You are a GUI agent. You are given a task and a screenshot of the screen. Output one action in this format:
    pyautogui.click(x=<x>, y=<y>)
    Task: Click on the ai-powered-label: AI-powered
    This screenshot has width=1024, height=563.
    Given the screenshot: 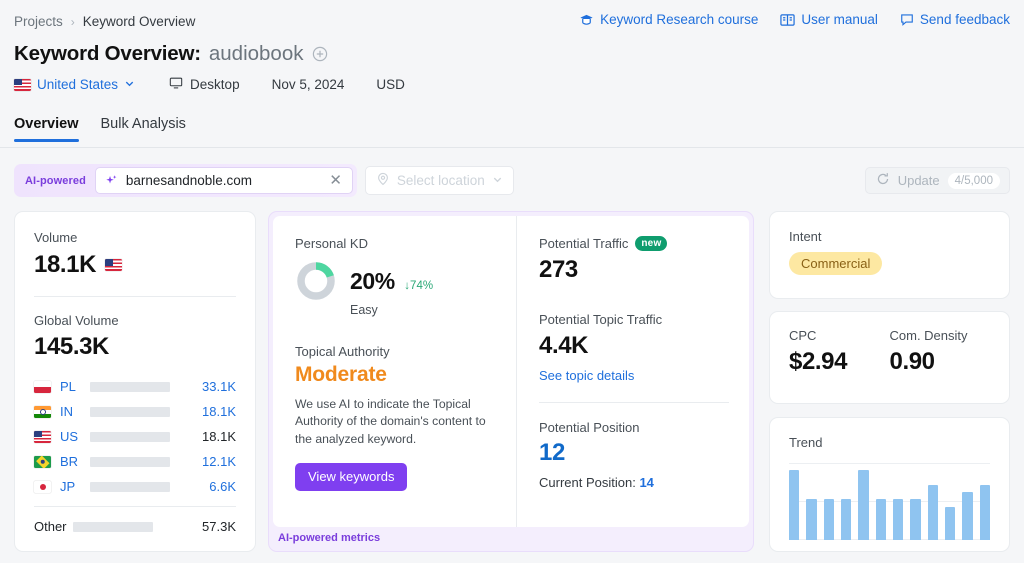 What is the action you would take?
    pyautogui.click(x=55, y=180)
    